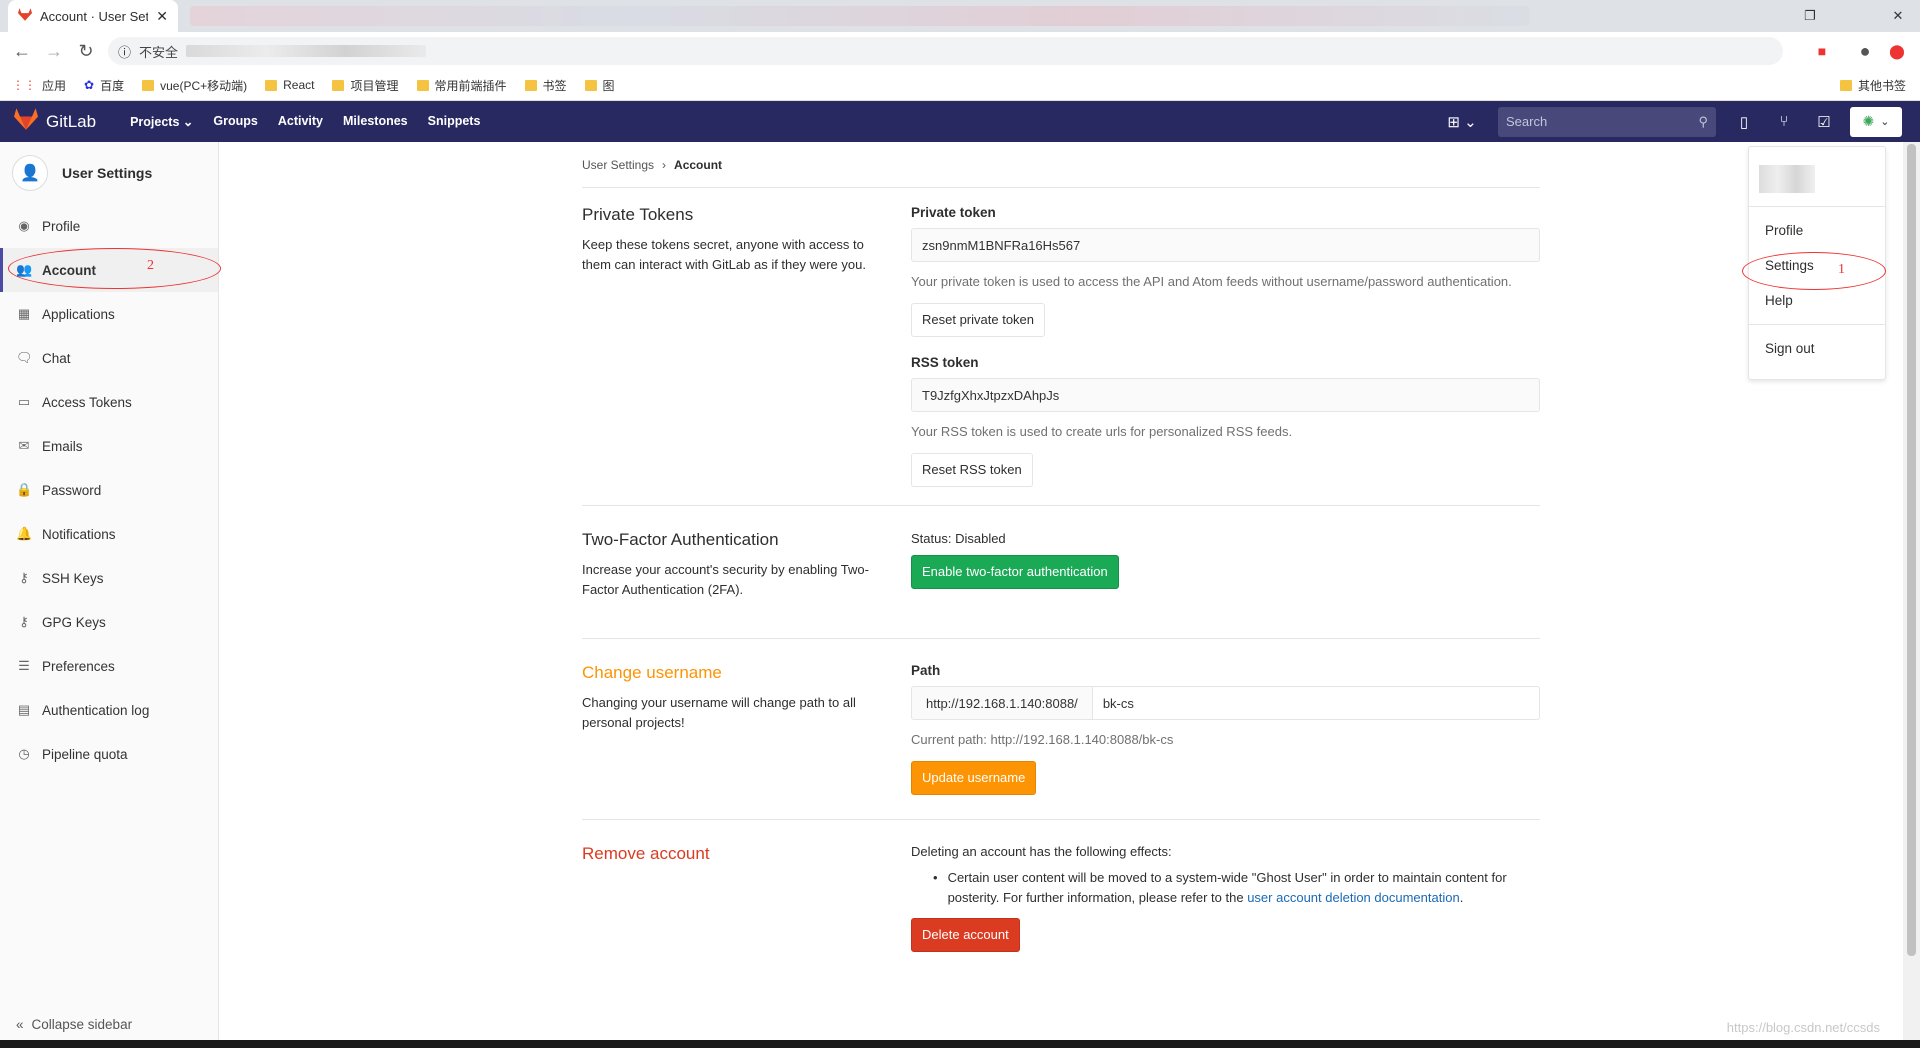 This screenshot has width=1920, height=1048. I want to click on username-input: bk-cs, so click(1316, 703).